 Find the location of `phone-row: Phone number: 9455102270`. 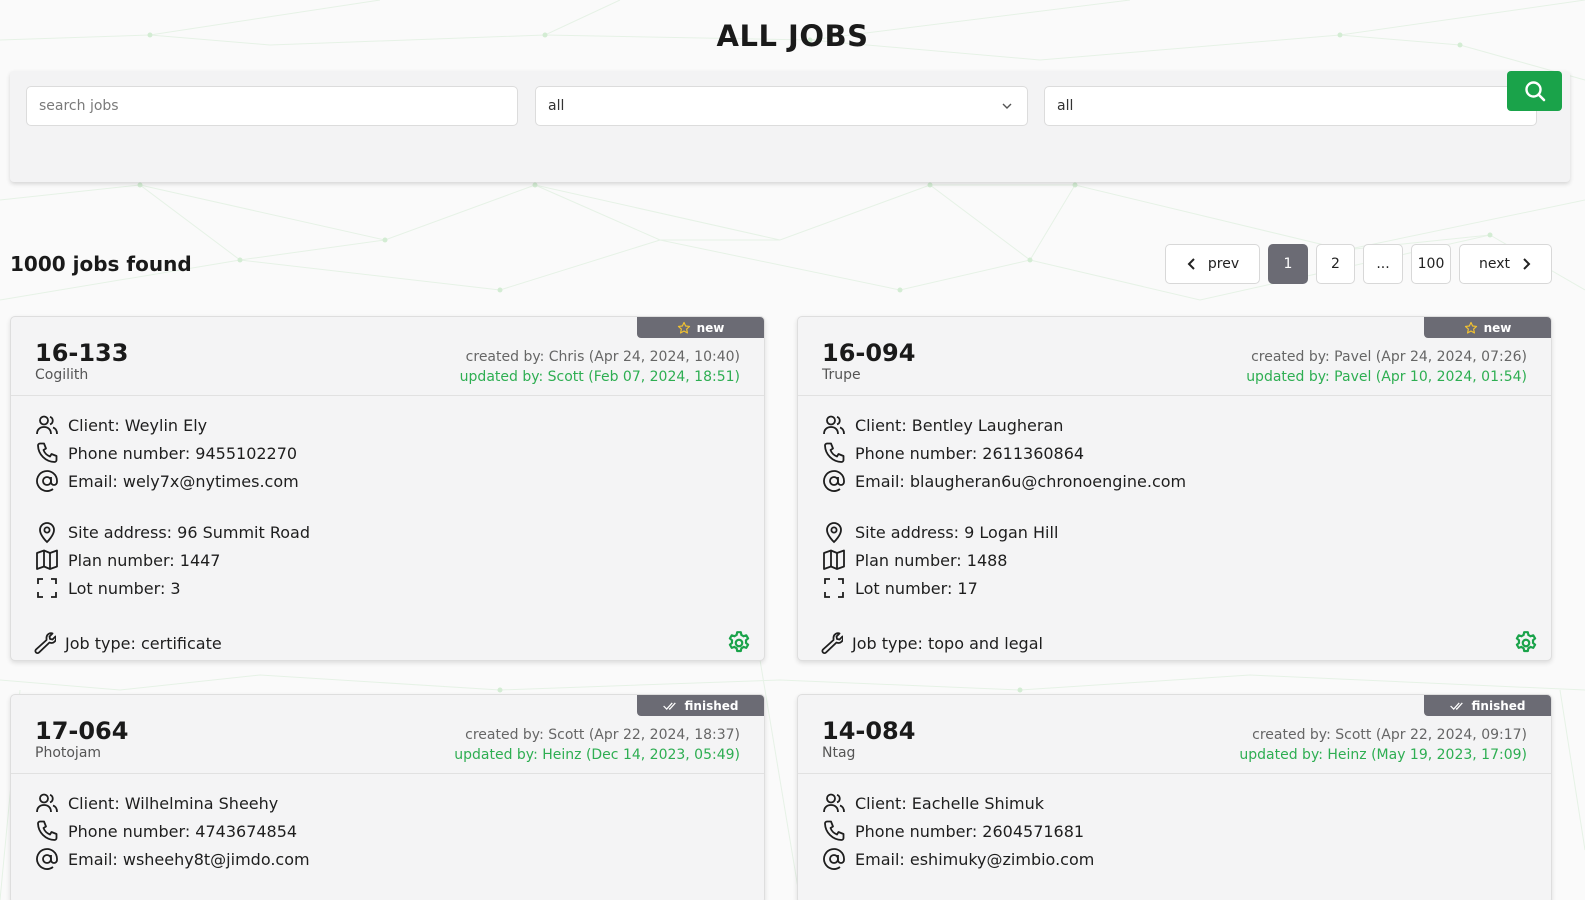

phone-row: Phone number: 9455102270 is located at coordinates (166, 453).